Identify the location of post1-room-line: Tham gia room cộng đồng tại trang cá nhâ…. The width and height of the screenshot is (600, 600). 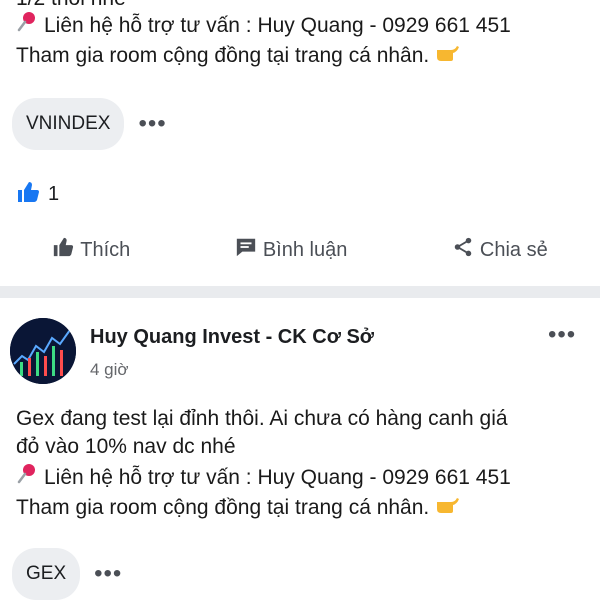
(238, 55).